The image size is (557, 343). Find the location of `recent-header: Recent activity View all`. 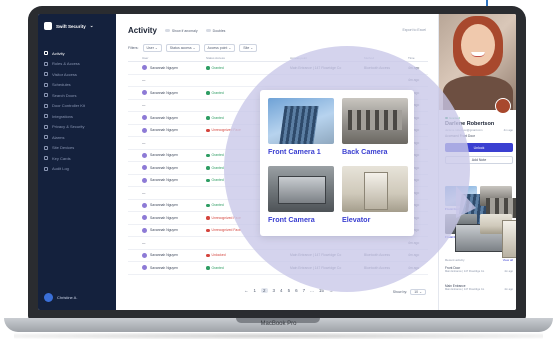

recent-header: Recent activity View all is located at coordinates (479, 260).